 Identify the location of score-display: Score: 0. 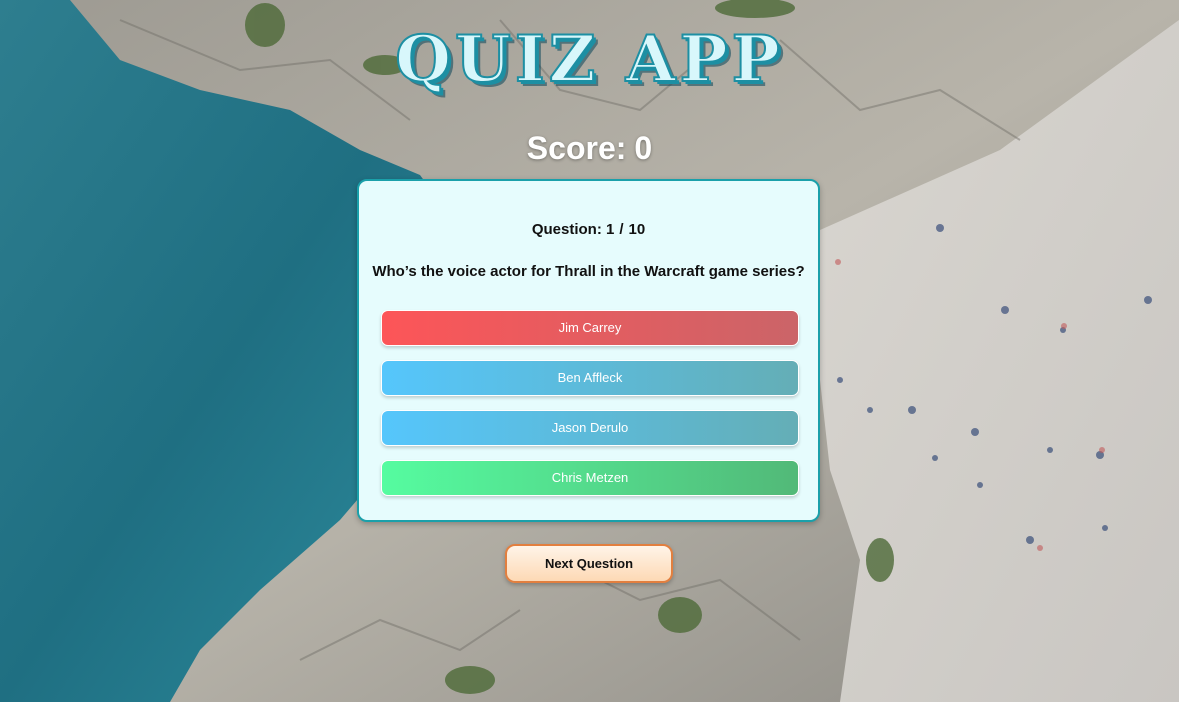
(589, 148).